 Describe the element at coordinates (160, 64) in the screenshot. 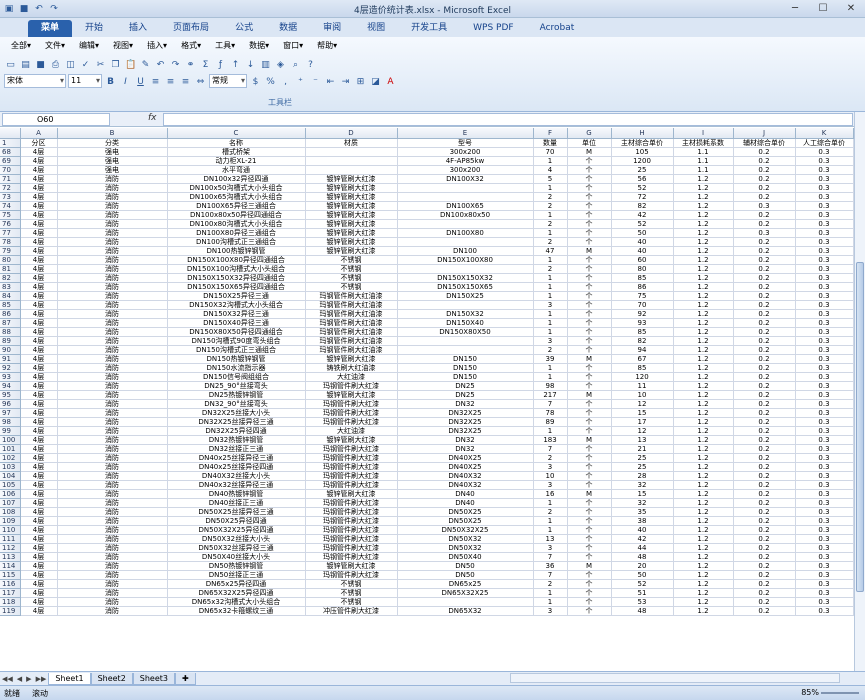

I see `undo-icon: ↶` at that location.